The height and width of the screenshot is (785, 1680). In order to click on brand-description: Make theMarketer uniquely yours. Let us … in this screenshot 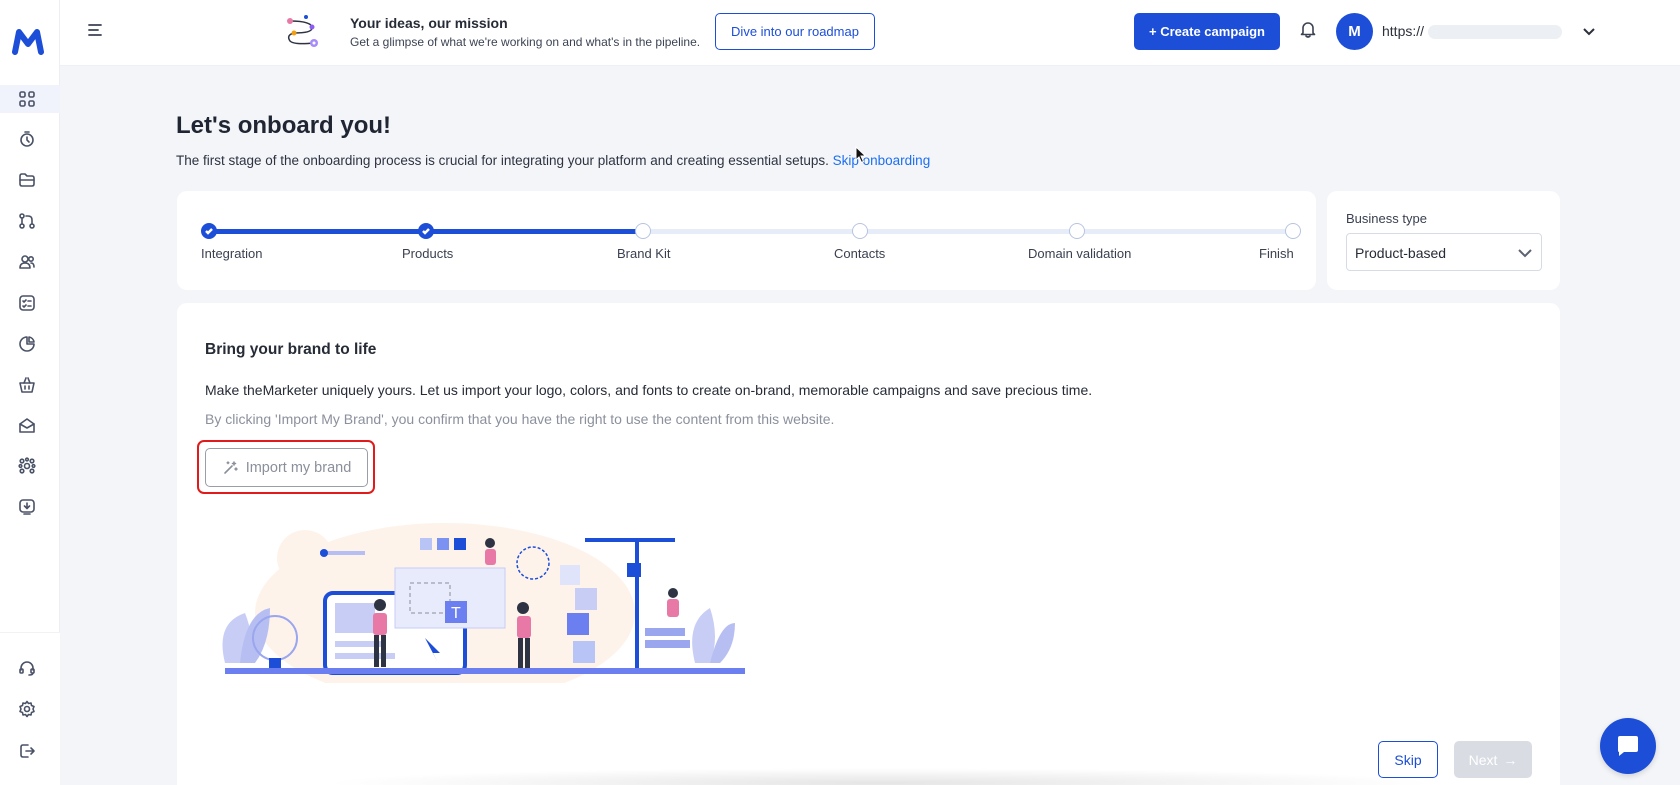, I will do `click(649, 390)`.